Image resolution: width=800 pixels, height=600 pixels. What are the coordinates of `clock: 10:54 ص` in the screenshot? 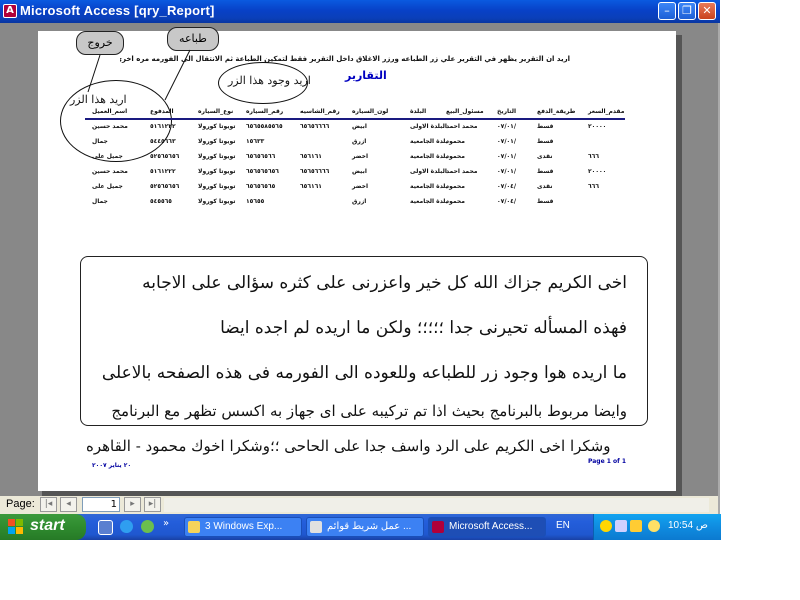 It's located at (688, 525).